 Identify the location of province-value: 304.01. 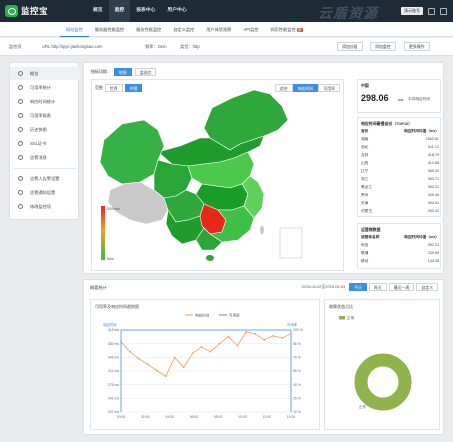
(433, 203).